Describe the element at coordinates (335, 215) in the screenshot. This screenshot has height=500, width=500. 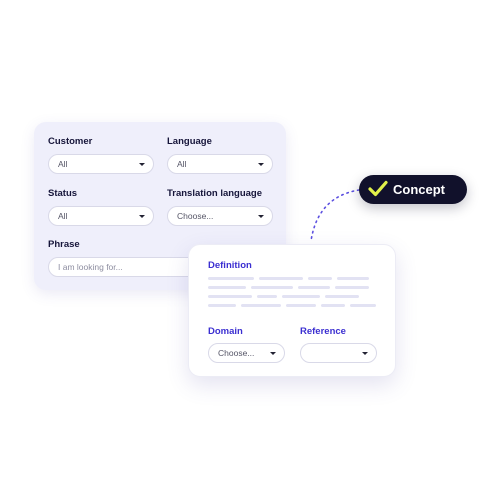
I see `dotted-connector` at that location.